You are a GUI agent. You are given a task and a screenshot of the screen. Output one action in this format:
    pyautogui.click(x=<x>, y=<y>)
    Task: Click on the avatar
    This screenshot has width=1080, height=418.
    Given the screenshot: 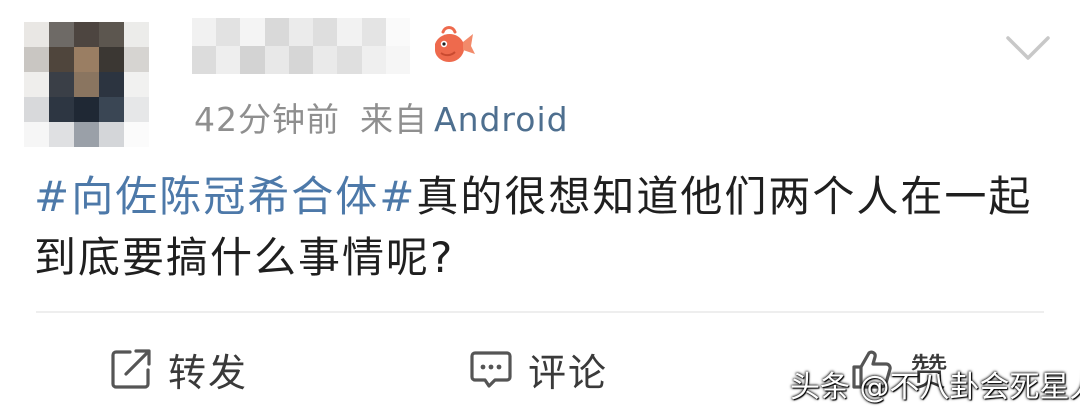 What is the action you would take?
    pyautogui.click(x=86, y=84)
    